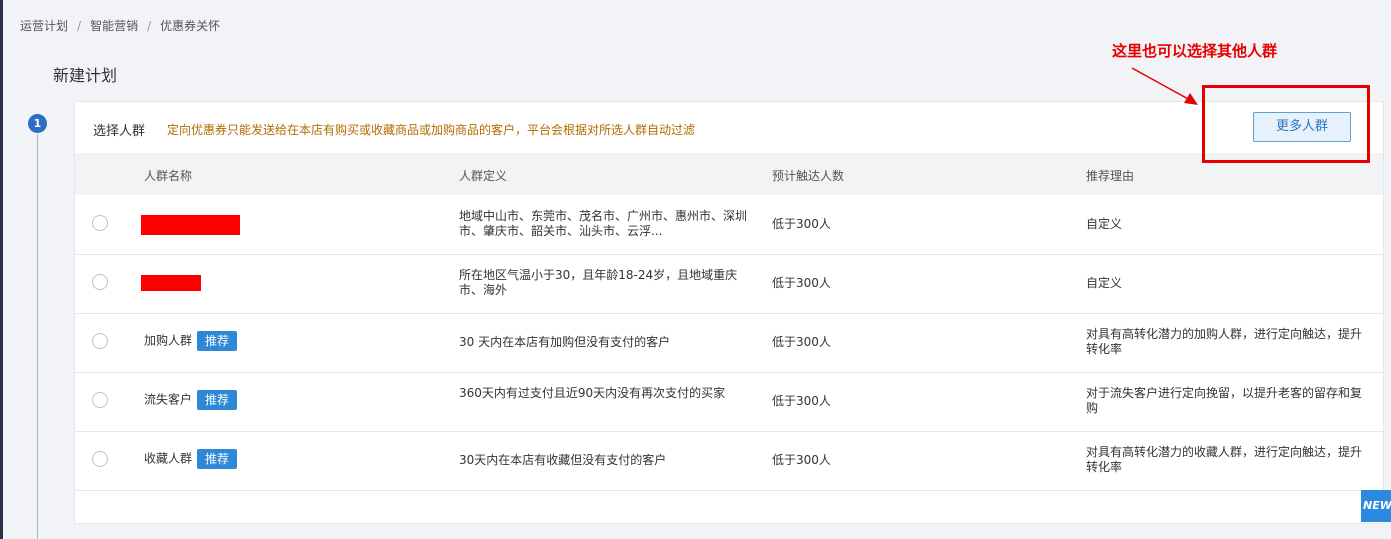 The image size is (1391, 539). Describe the element at coordinates (1, 269) in the screenshot. I see `left-edge-bar` at that location.